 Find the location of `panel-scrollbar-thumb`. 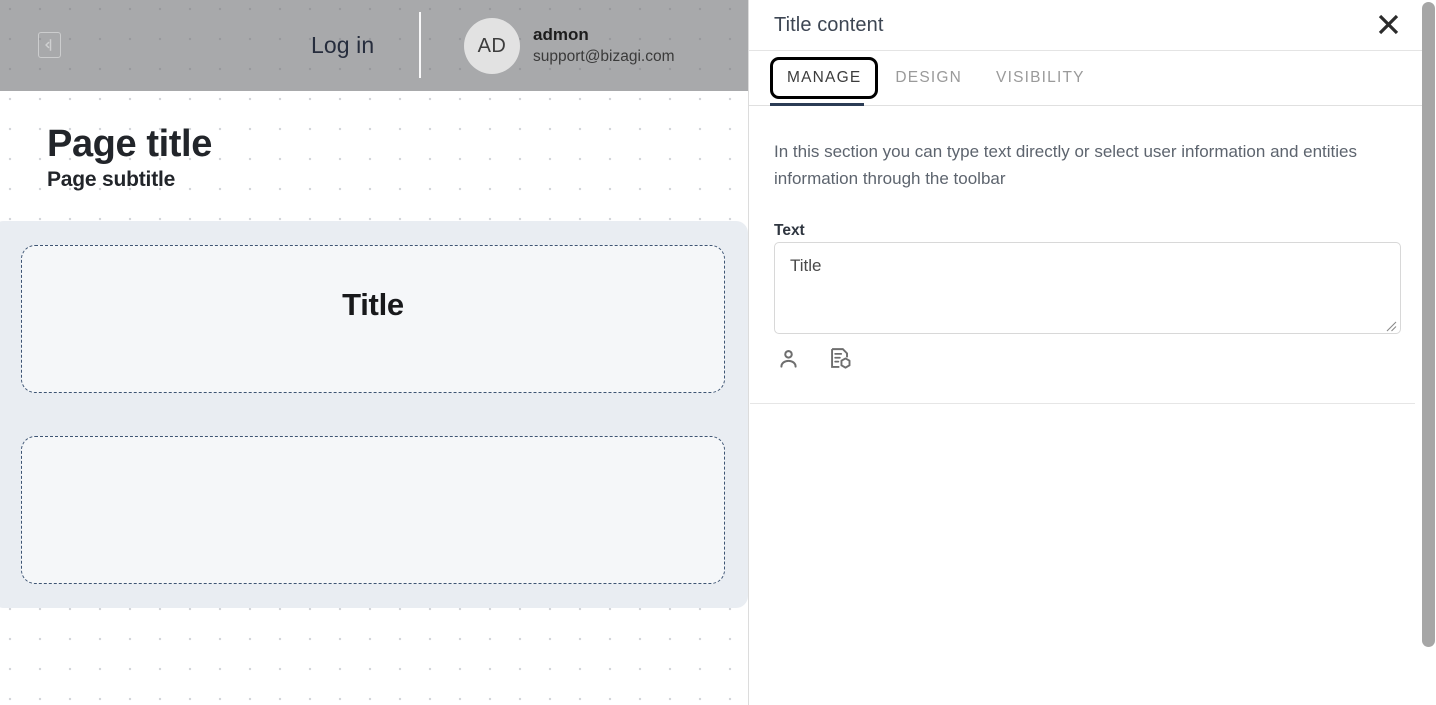

panel-scrollbar-thumb is located at coordinates (1428, 324).